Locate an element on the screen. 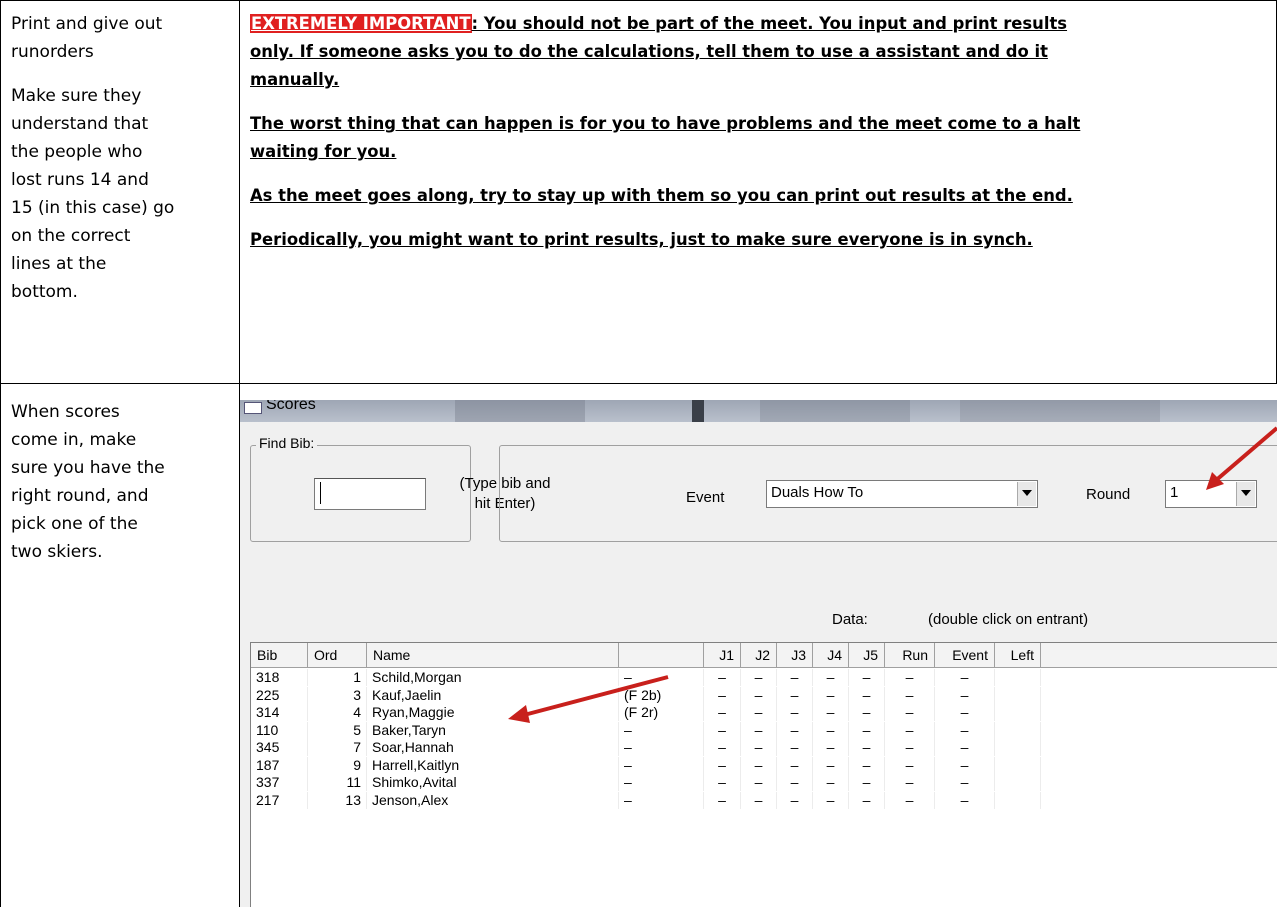  cell-bib: 345 is located at coordinates (279, 747).